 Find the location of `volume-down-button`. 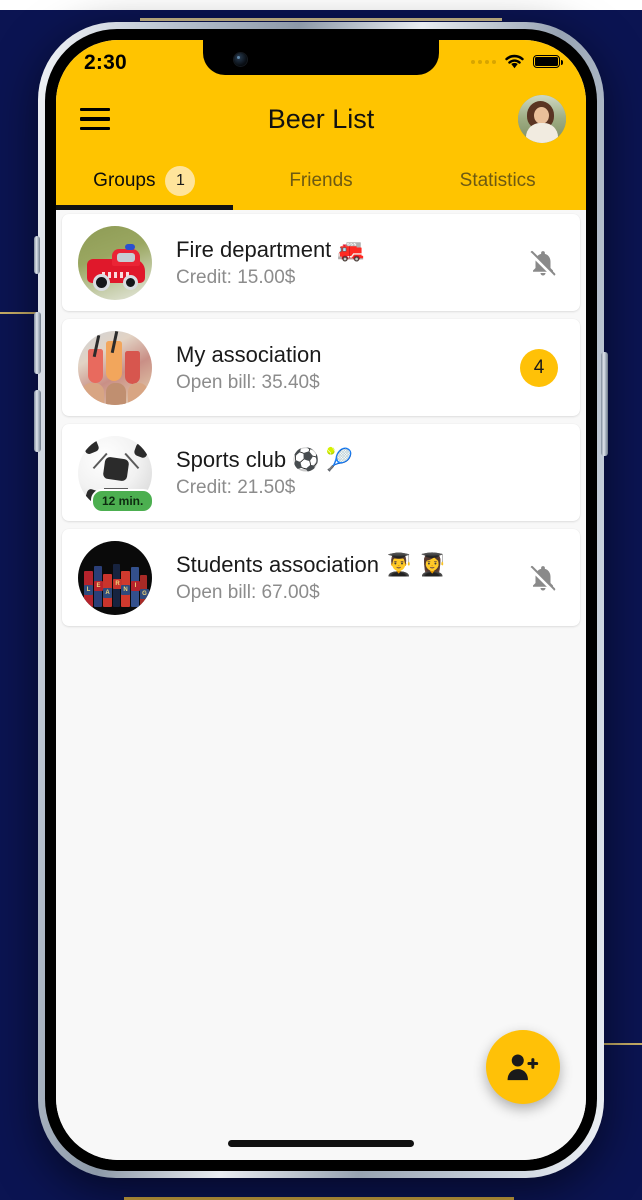

volume-down-button is located at coordinates (37, 421).